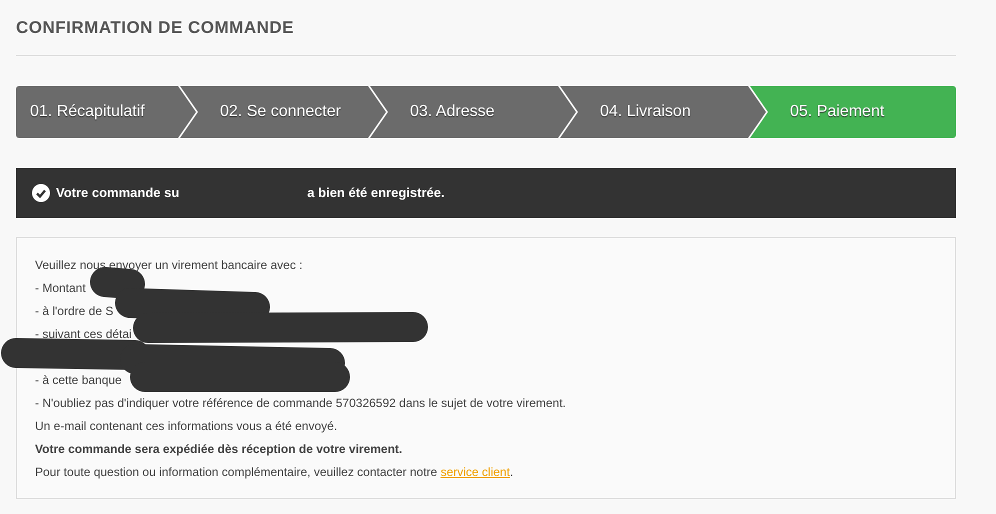 The image size is (996, 514). I want to click on step-tab: 01. Récapitulatif, so click(106, 112).